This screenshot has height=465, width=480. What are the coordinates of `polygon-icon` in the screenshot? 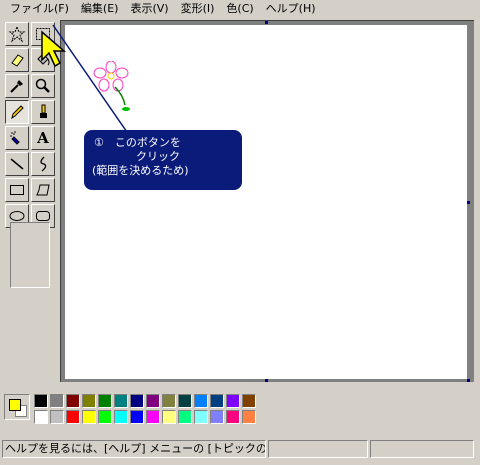 It's located at (43, 190).